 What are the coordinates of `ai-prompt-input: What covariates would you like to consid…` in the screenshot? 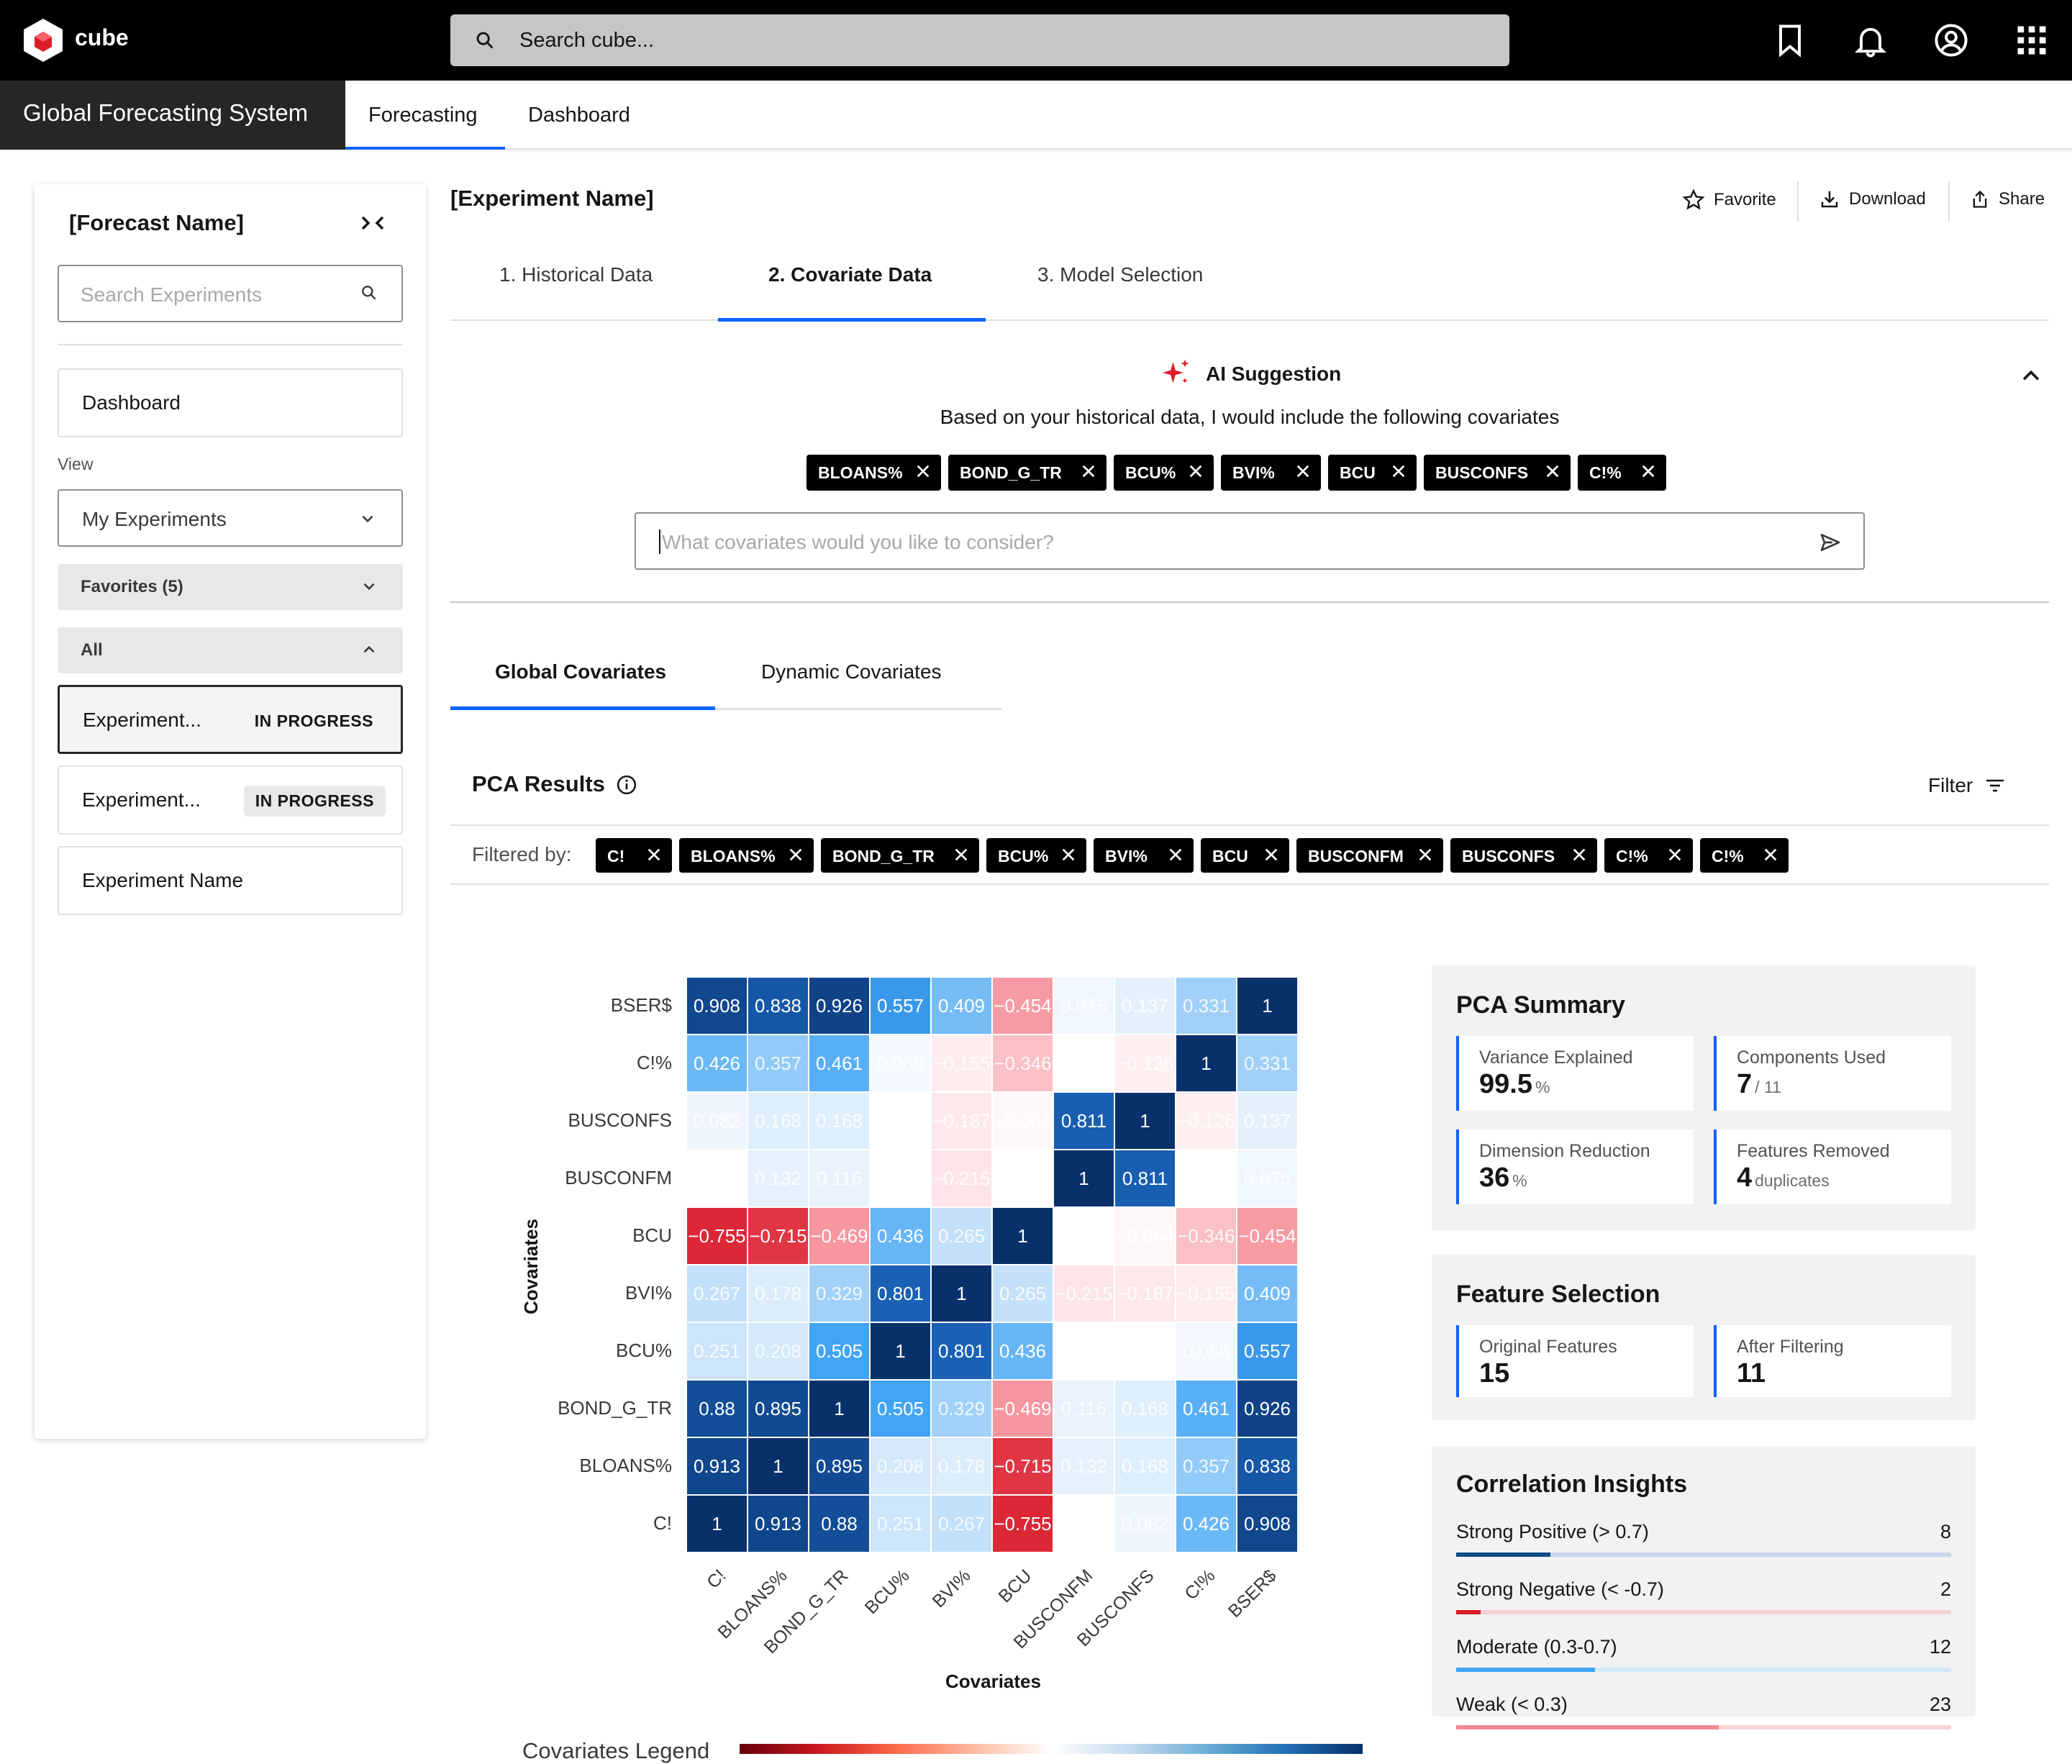 It's located at (1250, 541).